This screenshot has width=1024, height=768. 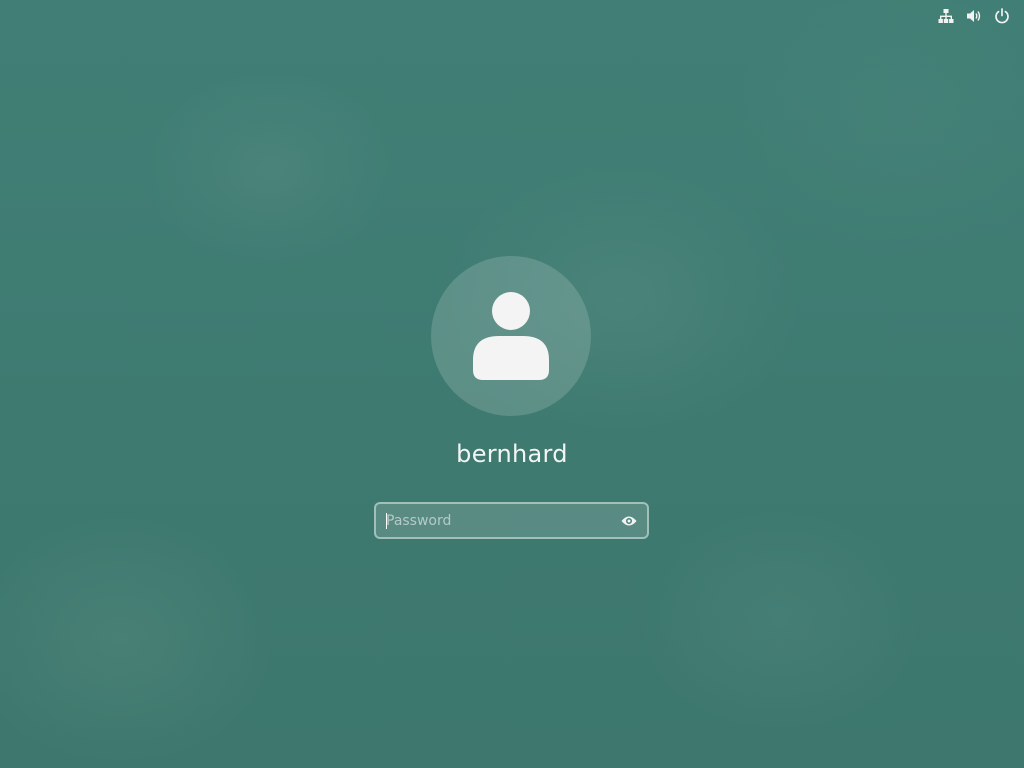 What do you see at coordinates (386, 521) in the screenshot?
I see `text-caret` at bounding box center [386, 521].